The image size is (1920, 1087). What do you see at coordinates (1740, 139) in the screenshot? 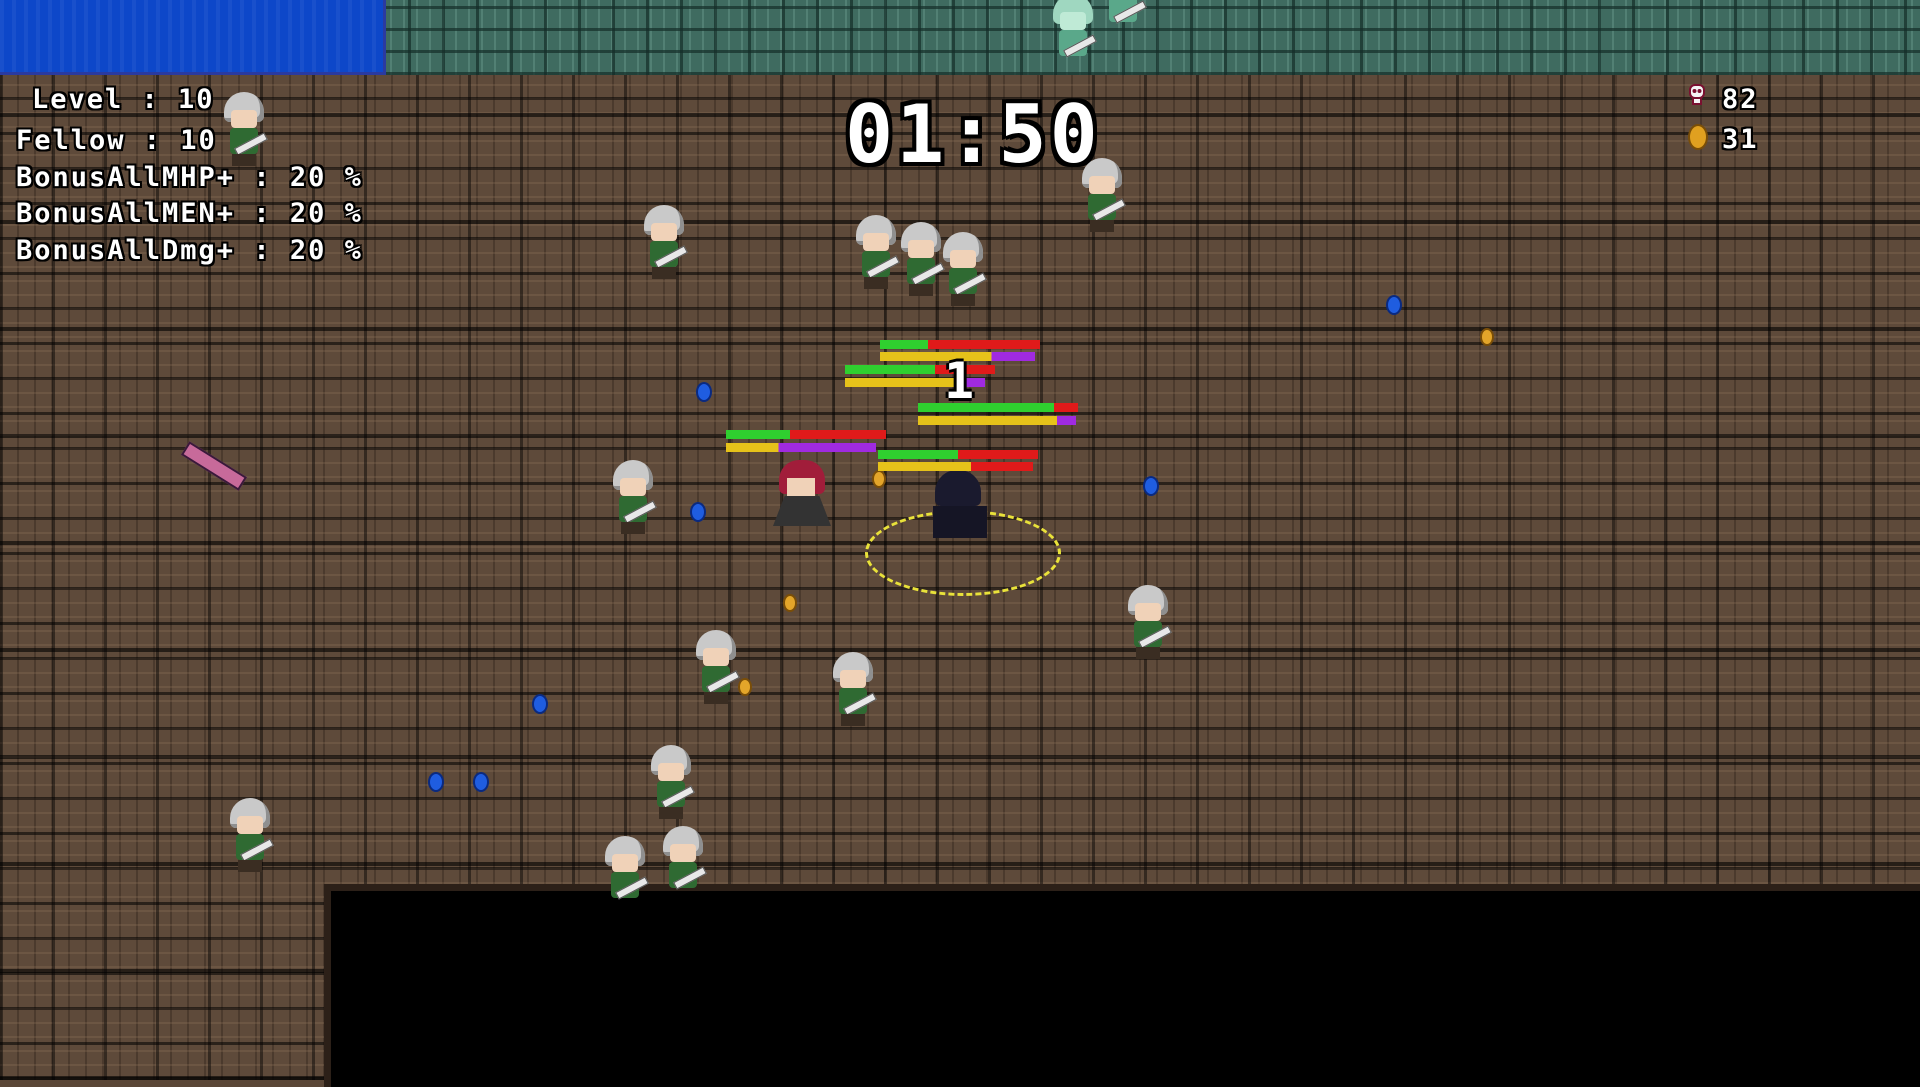
I see `coin-count: 31` at bounding box center [1740, 139].